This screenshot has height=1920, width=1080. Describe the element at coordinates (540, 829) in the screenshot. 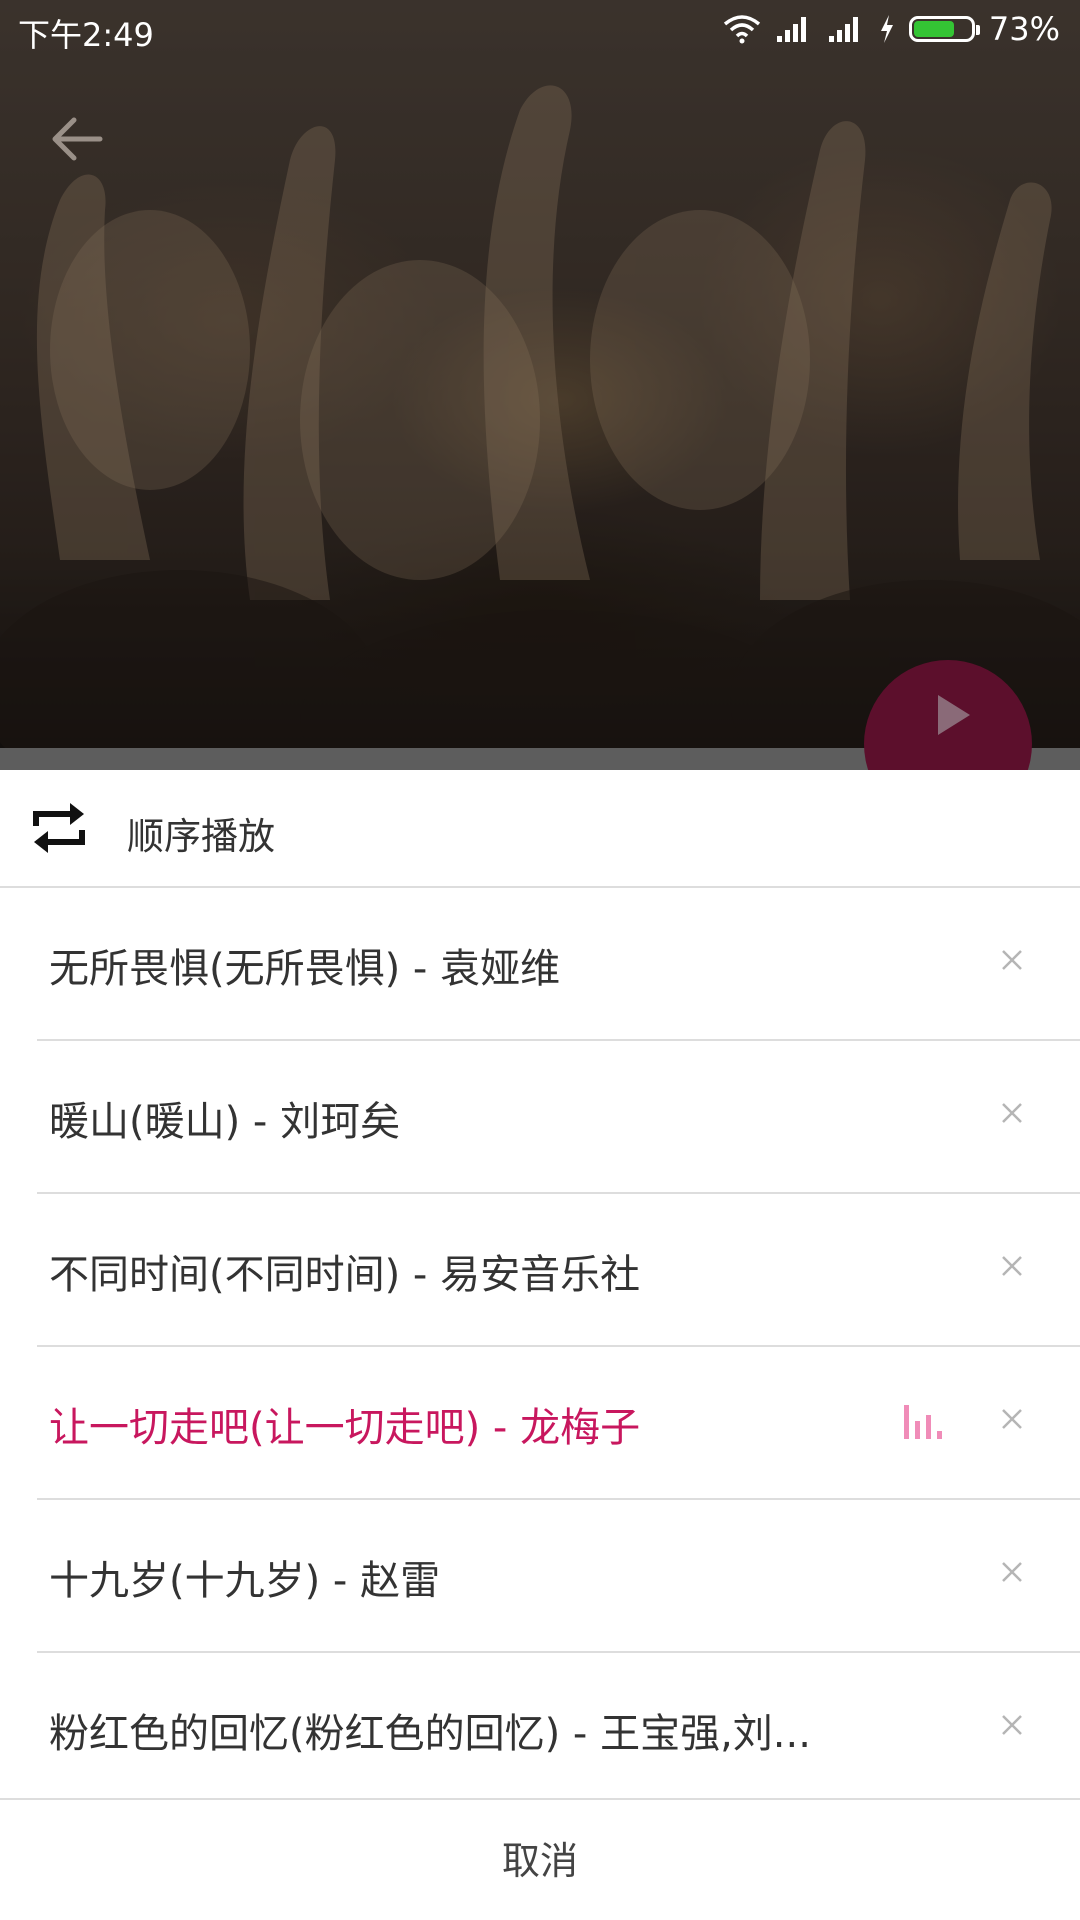

I see `play-mode-row: 顺序播放` at that location.